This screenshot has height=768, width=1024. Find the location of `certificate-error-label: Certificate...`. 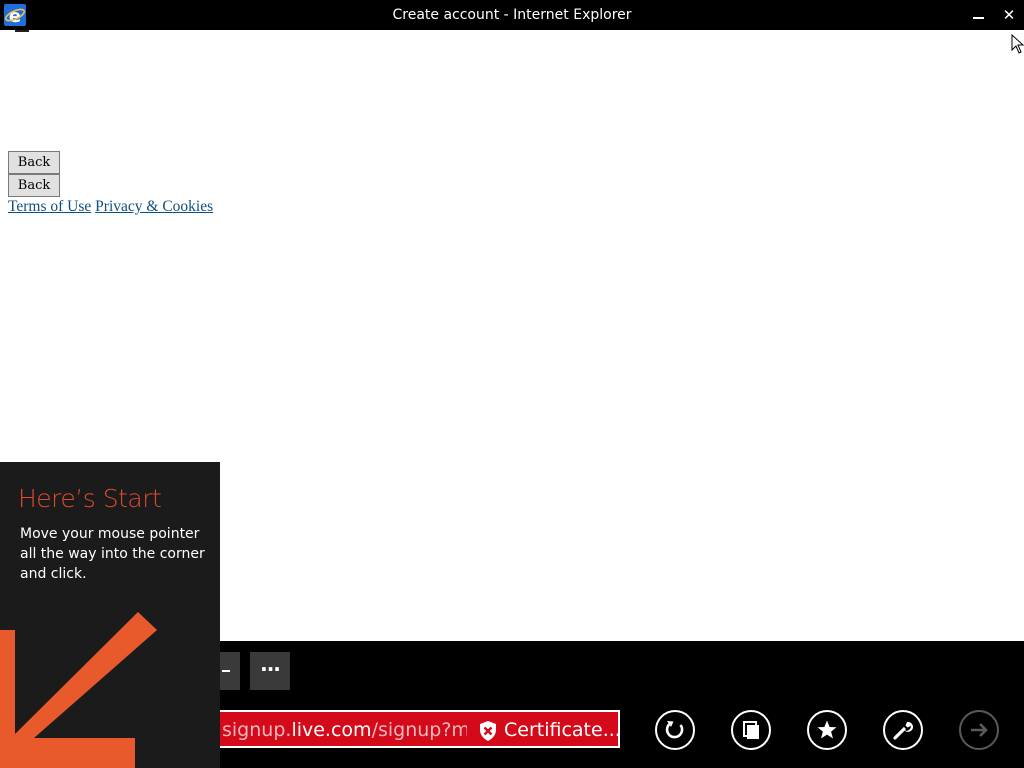

certificate-error-label: Certificate... is located at coordinates (561, 729).